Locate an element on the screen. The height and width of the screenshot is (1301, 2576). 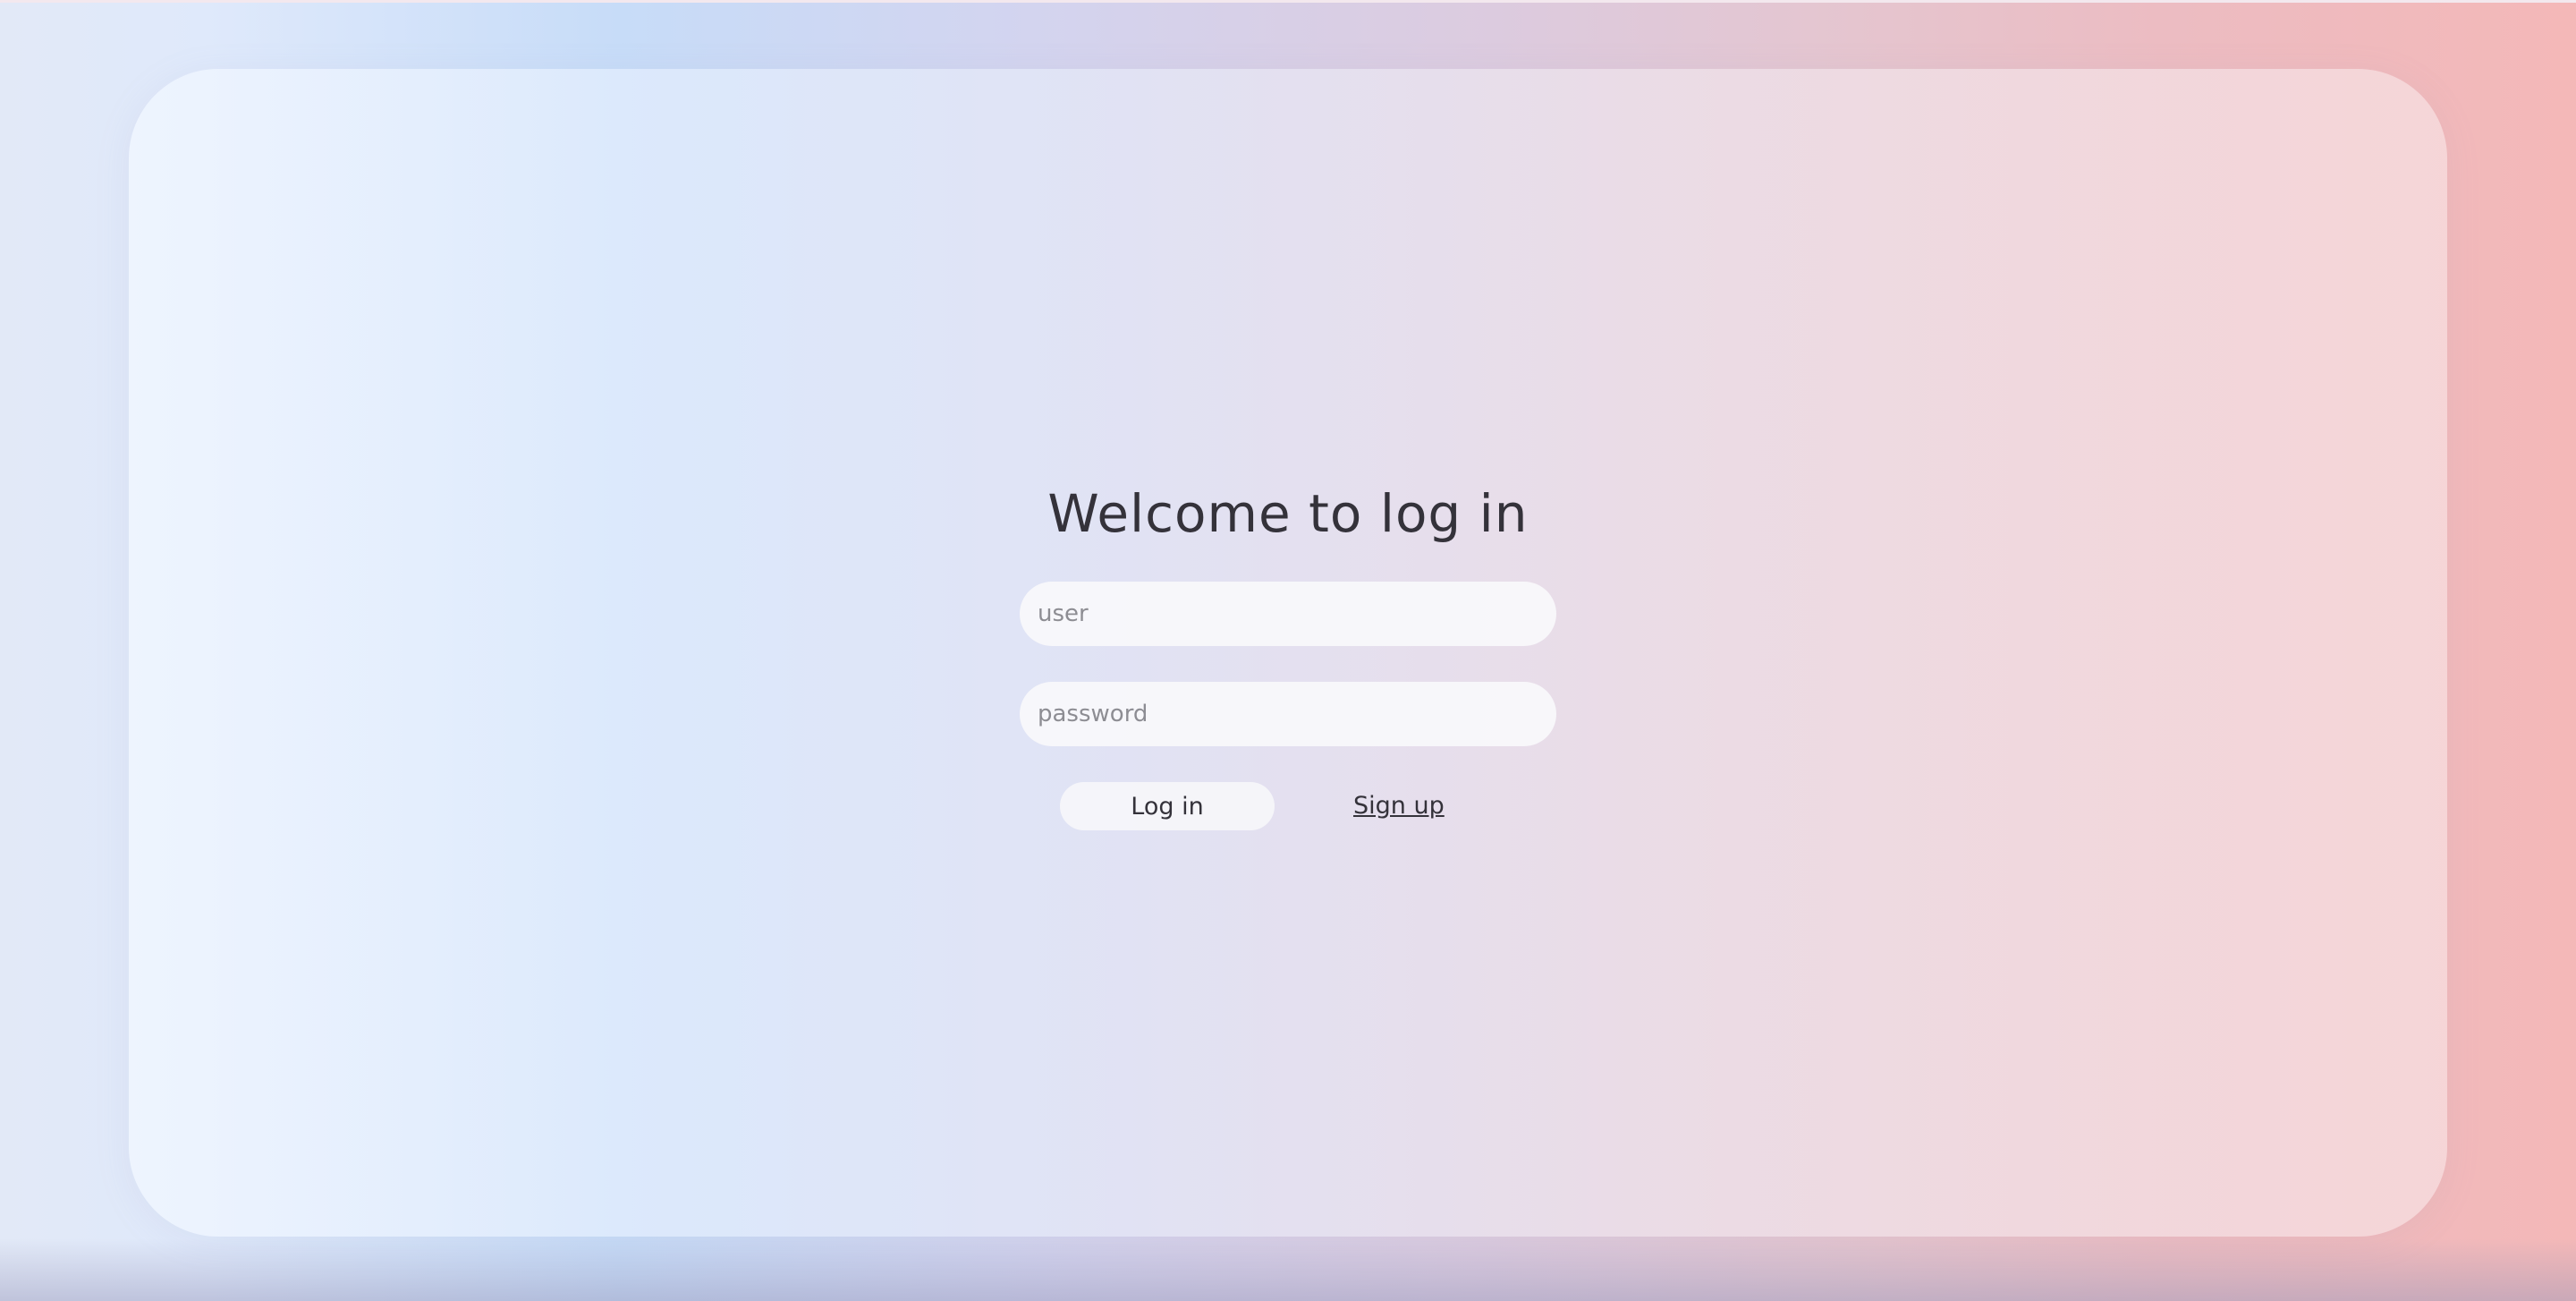
form-actions: Log in Sign up is located at coordinates (1288, 806).